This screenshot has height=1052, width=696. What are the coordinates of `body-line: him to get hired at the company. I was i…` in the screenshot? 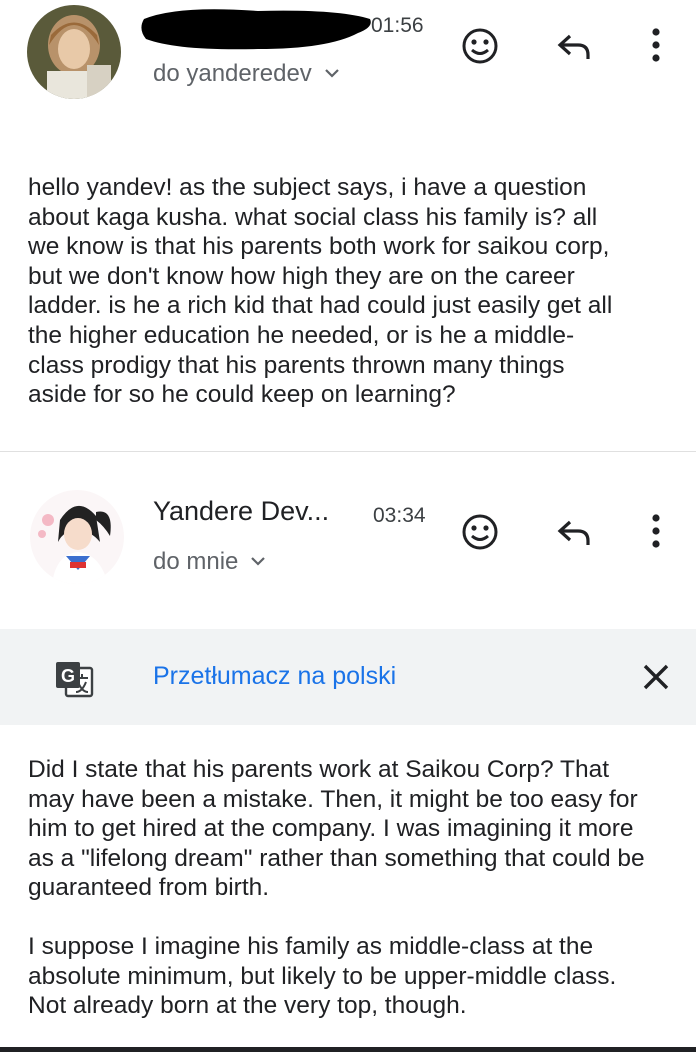 It's located at (331, 829).